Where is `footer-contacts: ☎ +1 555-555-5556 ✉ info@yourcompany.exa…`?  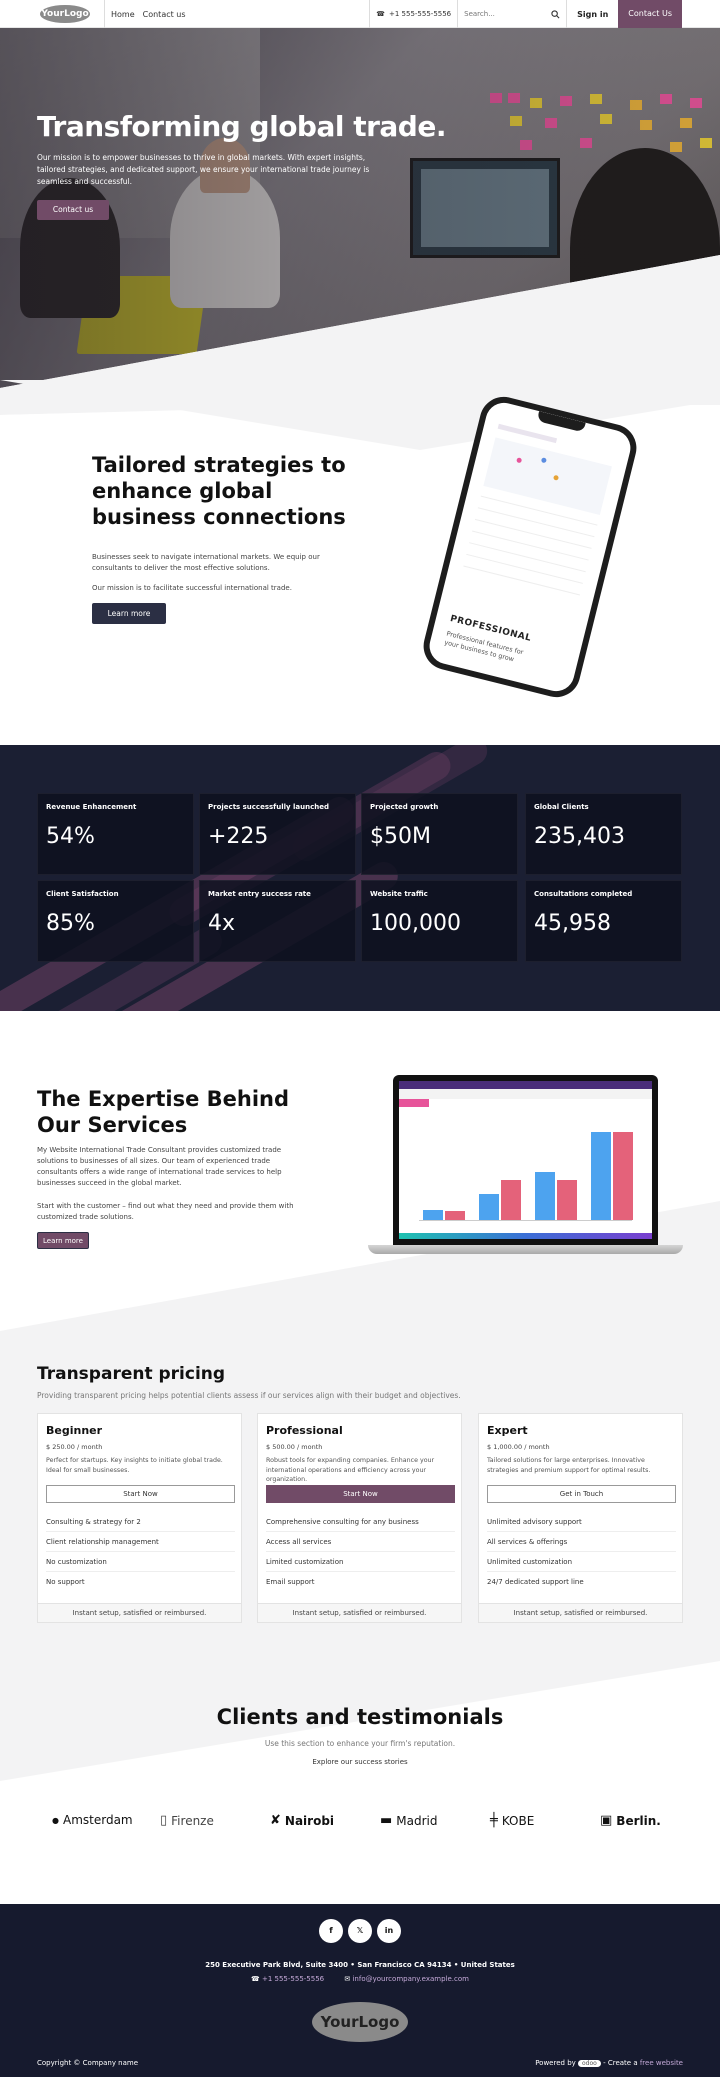
footer-contacts: ☎ +1 555-555-5556 ✉ info@yourcompany.exa… is located at coordinates (360, 1979).